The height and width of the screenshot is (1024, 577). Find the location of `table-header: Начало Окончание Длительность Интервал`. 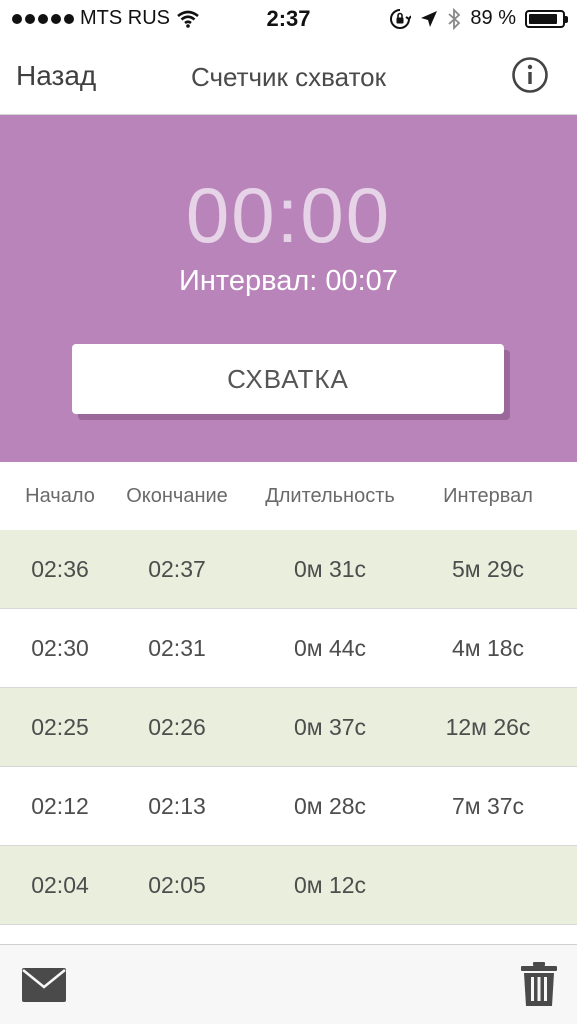

table-header: Начало Окончание Длительность Интервал is located at coordinates (288, 496).